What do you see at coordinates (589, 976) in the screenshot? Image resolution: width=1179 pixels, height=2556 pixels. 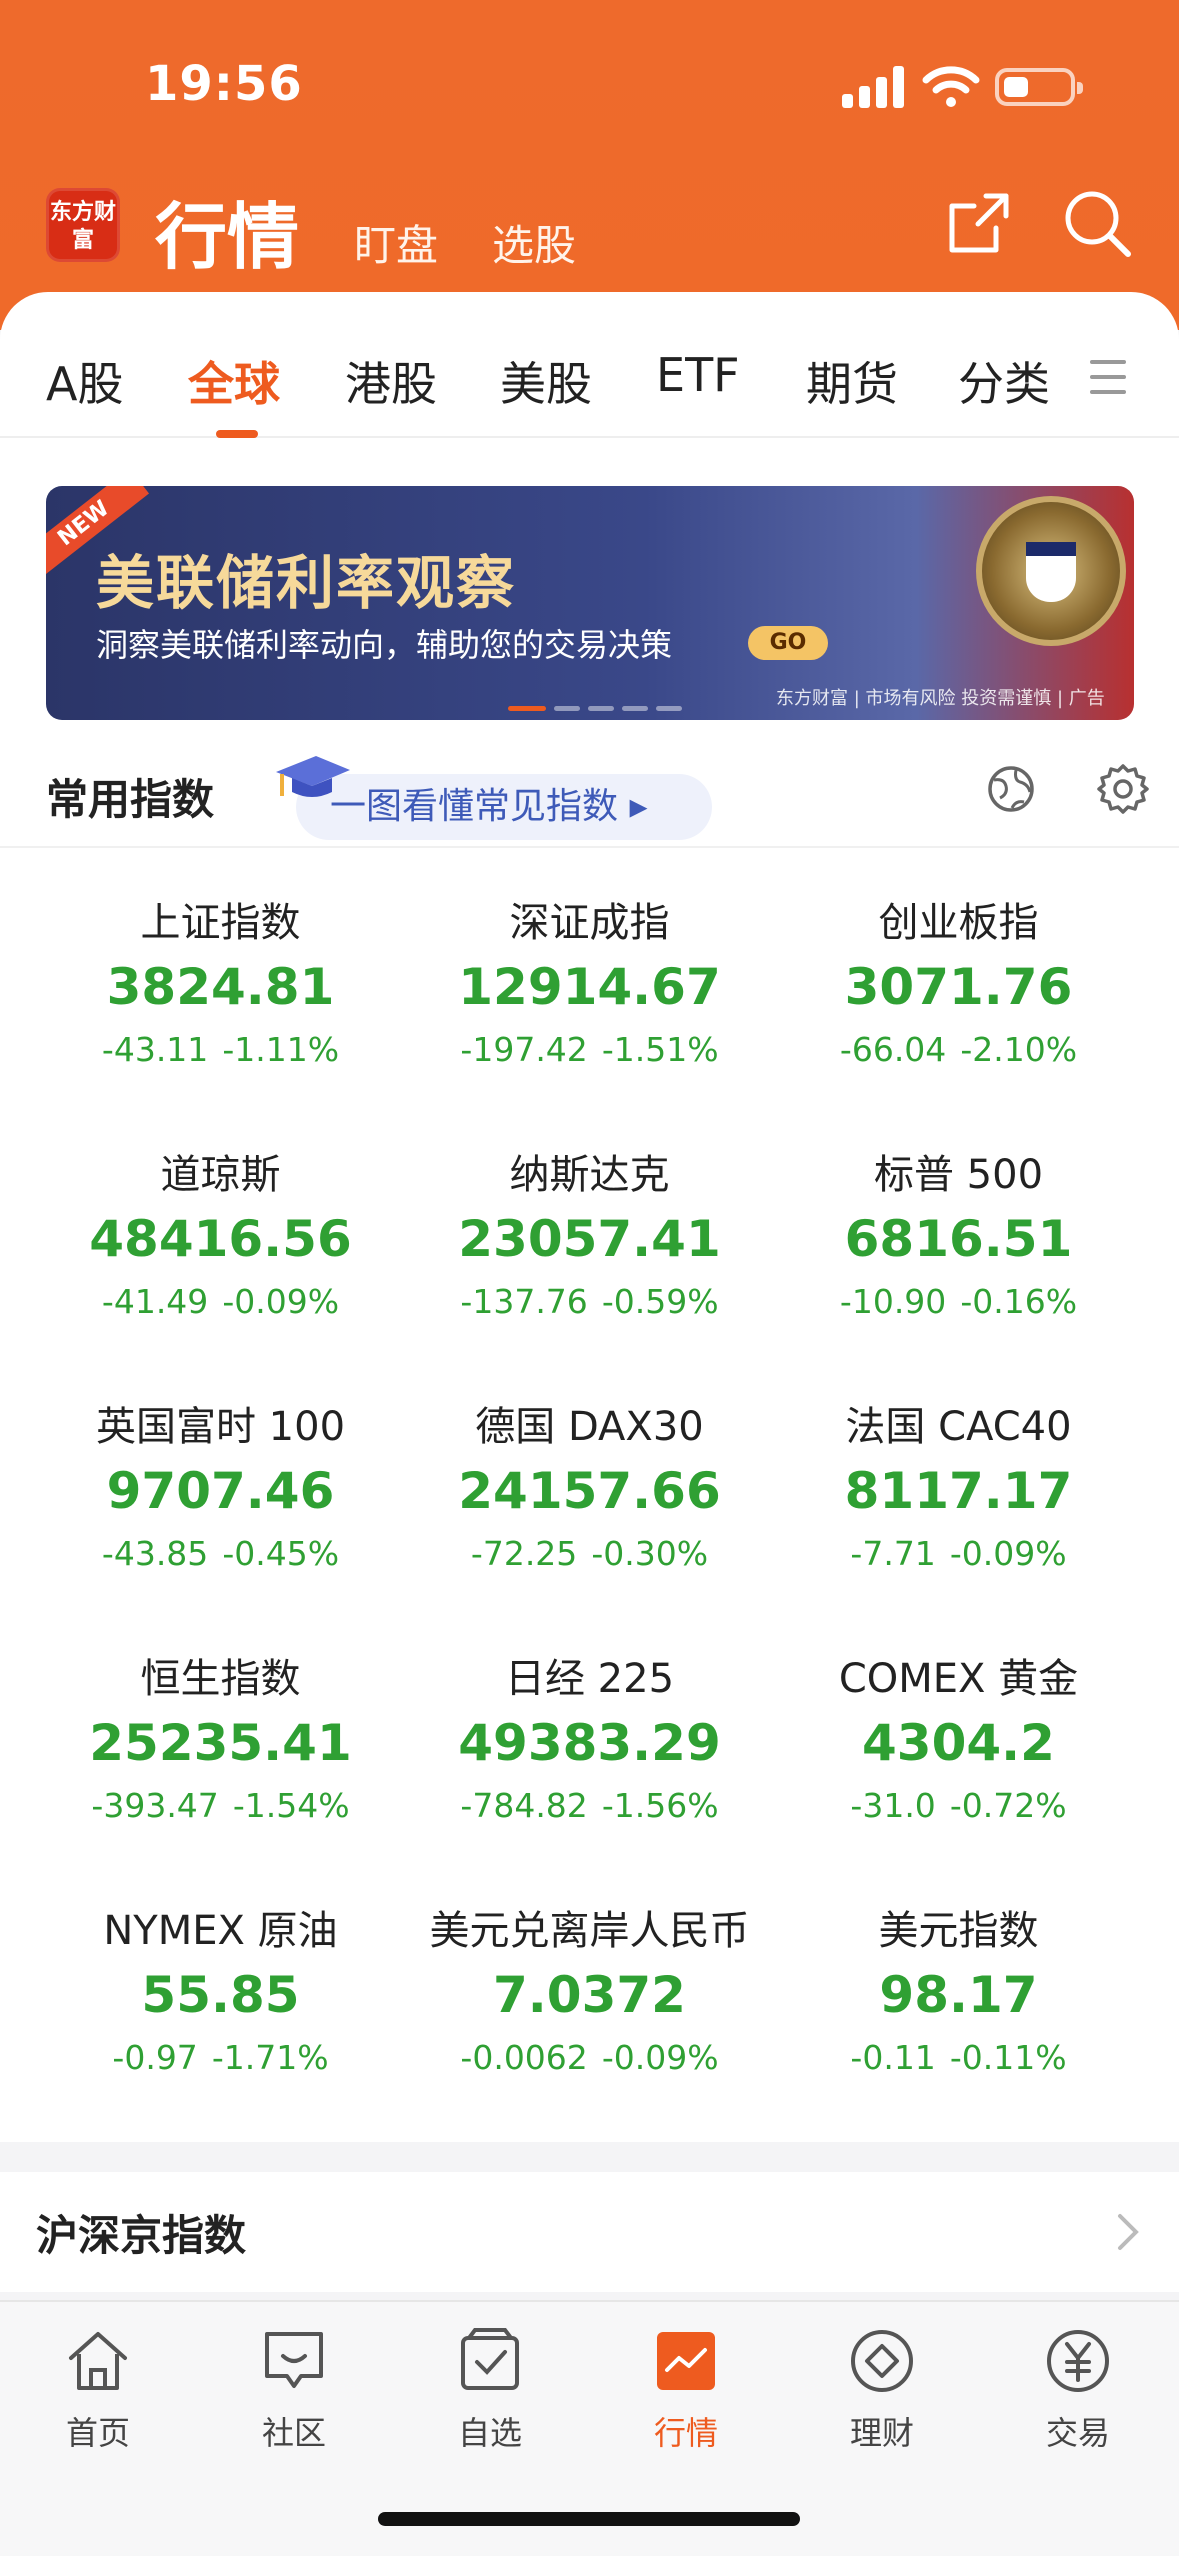 I see `index-card: 深证成指 12914.67 -197.42 -1.51%` at bounding box center [589, 976].